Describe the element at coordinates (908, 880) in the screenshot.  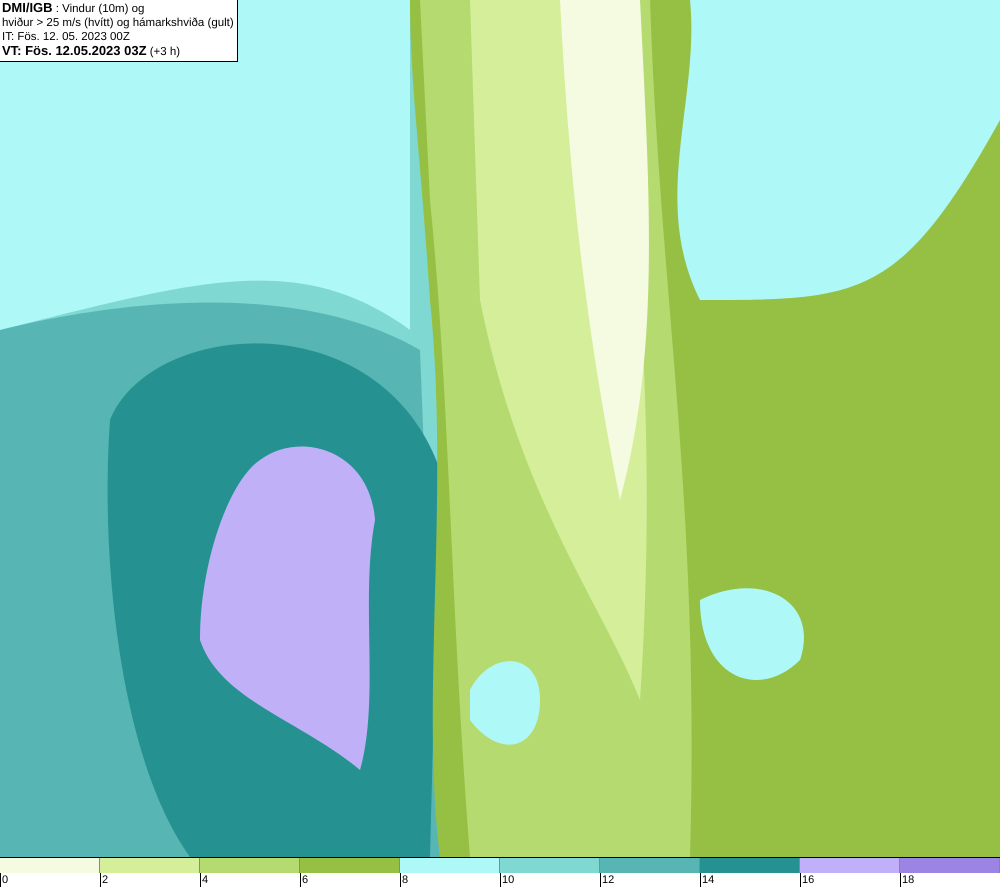
I see `legend-tick-label: 18` at that location.